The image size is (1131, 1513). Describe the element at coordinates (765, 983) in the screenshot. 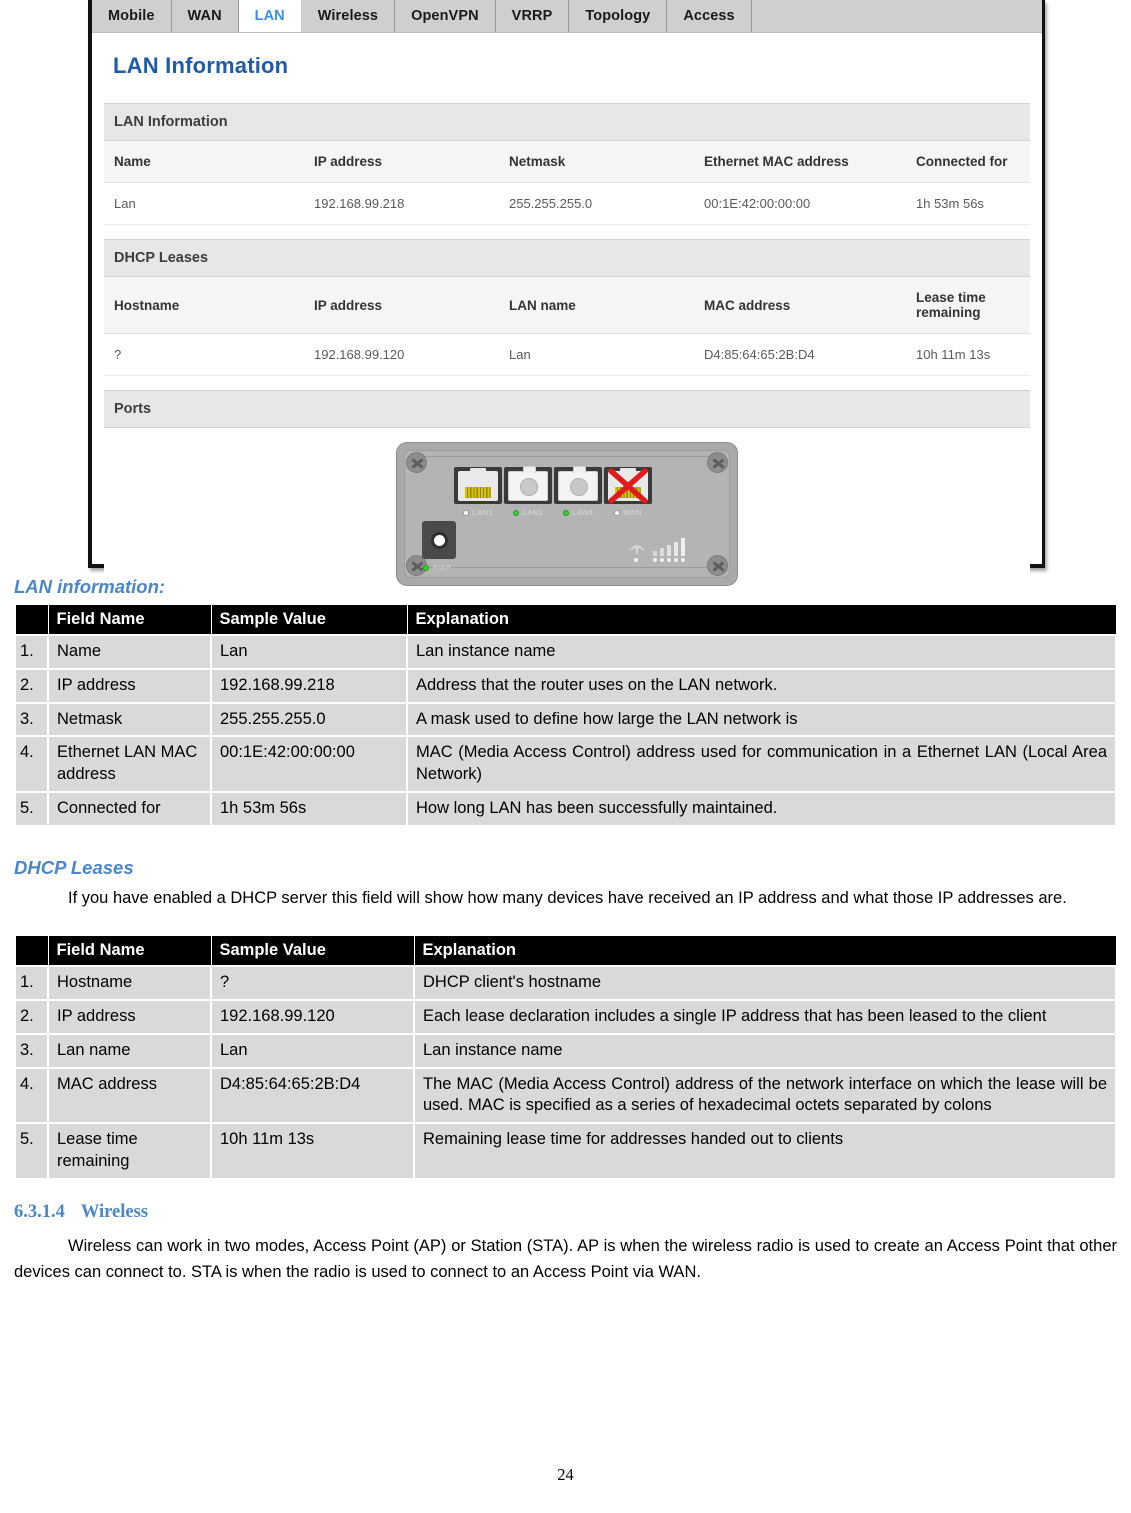

I see `cell-explanation: DHCP client's hostname` at that location.